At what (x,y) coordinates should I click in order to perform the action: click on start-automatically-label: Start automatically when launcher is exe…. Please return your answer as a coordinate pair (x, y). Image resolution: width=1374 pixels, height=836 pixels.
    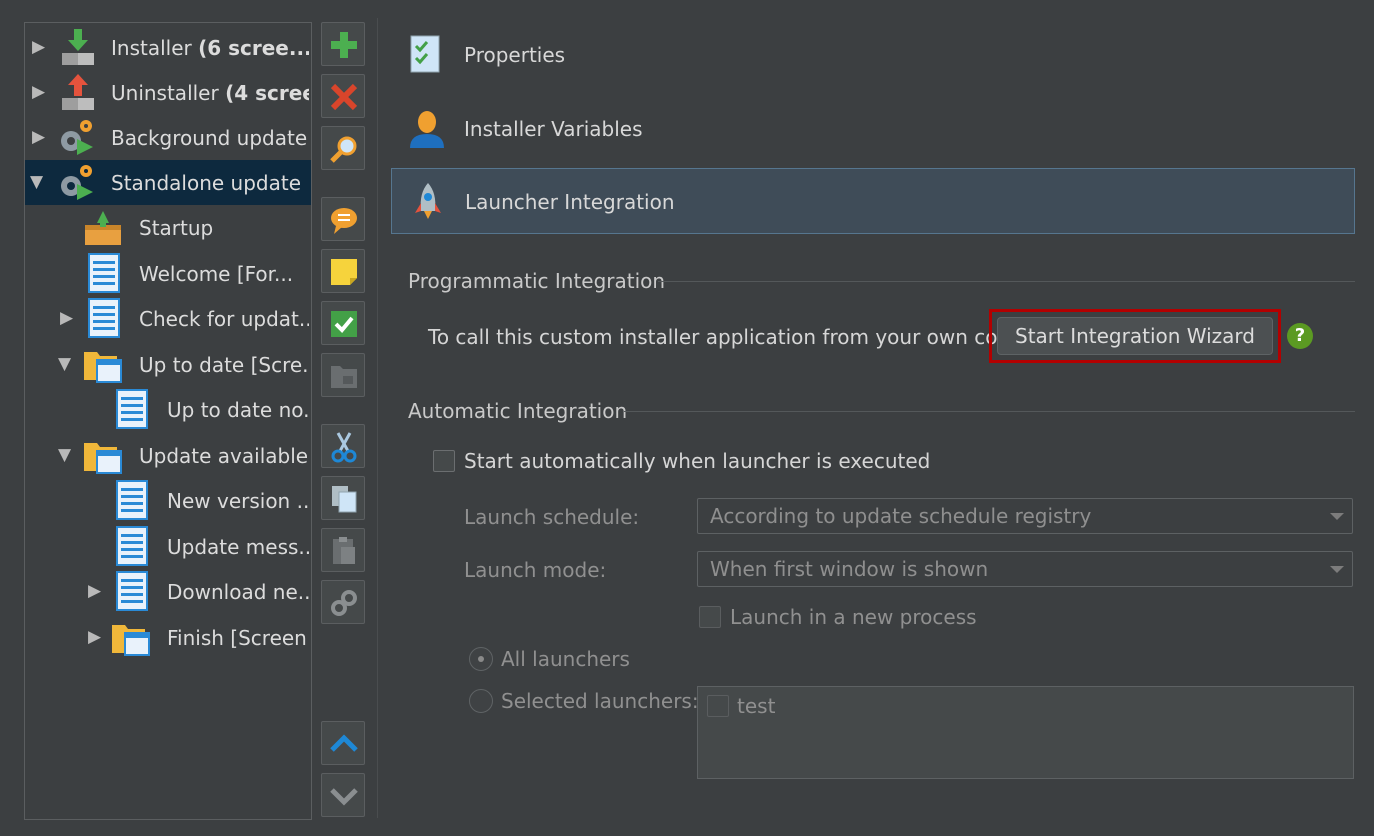
    Looking at the image, I should click on (697, 461).